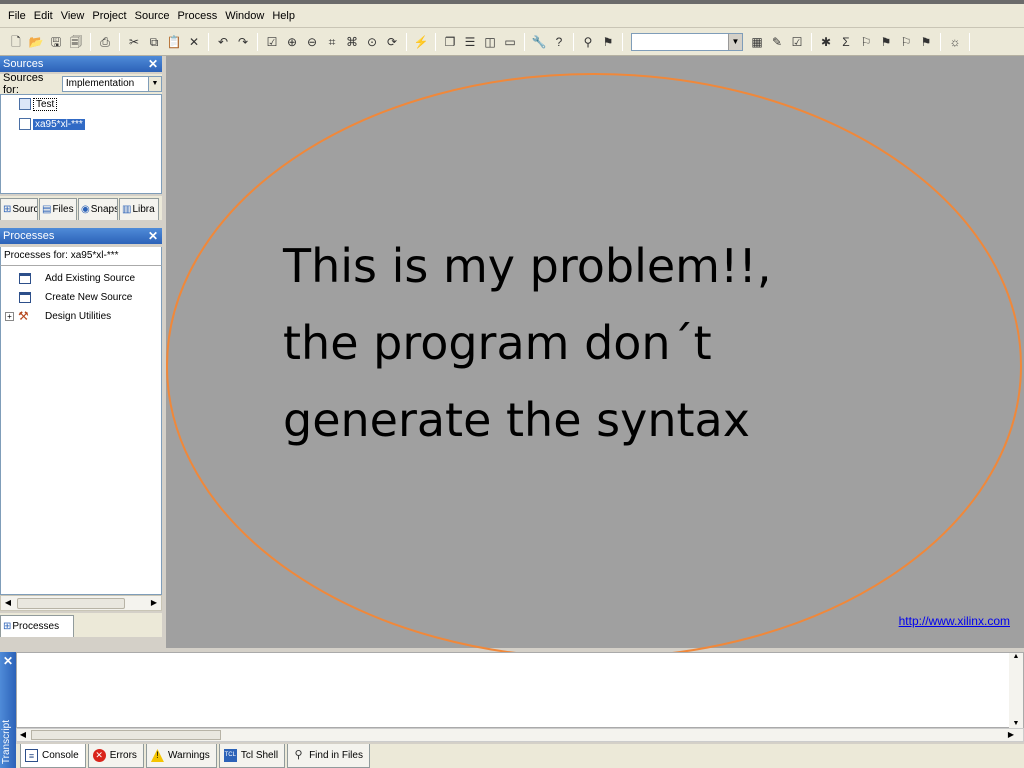 The height and width of the screenshot is (768, 1024). I want to click on cut-icon: ✂, so click(134, 42).